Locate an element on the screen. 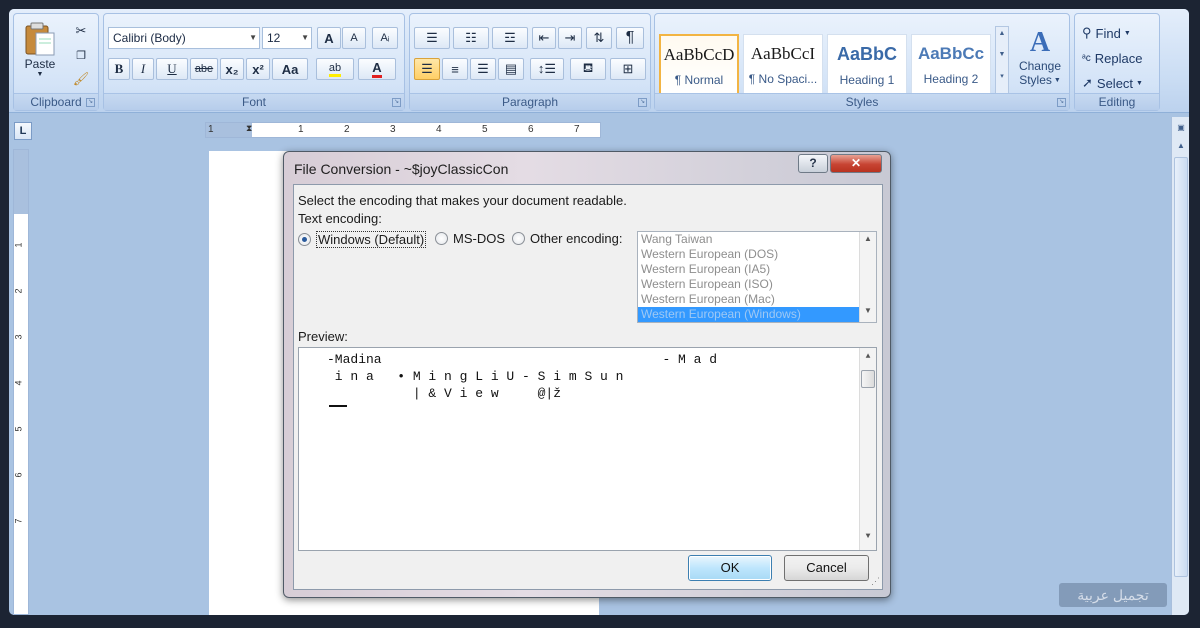  bullets-button: ☰ is located at coordinates (432, 38).